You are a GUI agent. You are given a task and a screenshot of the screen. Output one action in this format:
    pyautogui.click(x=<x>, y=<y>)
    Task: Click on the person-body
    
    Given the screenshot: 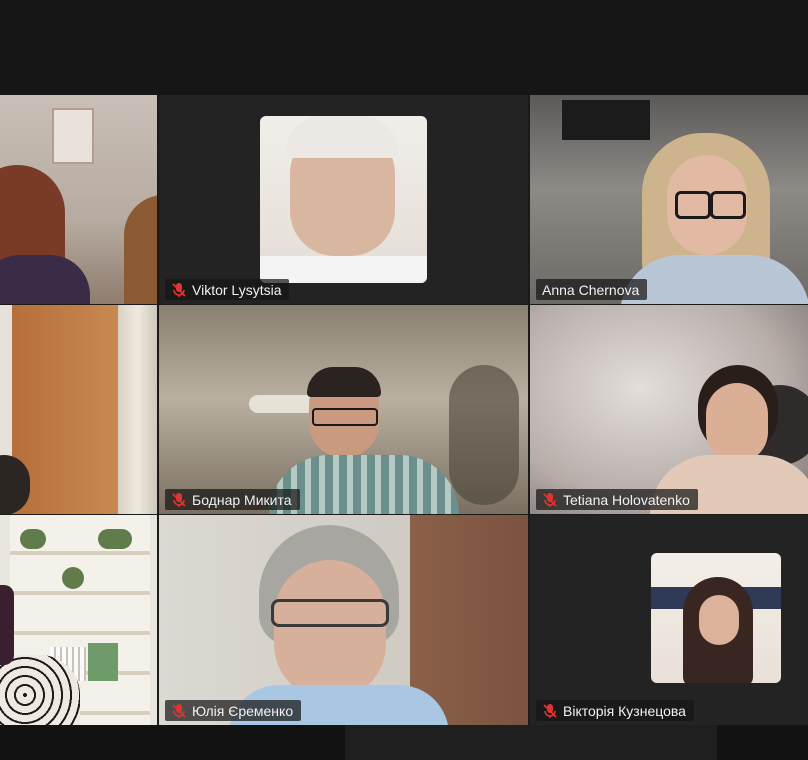 What is the action you would take?
    pyautogui.click(x=40, y=690)
    